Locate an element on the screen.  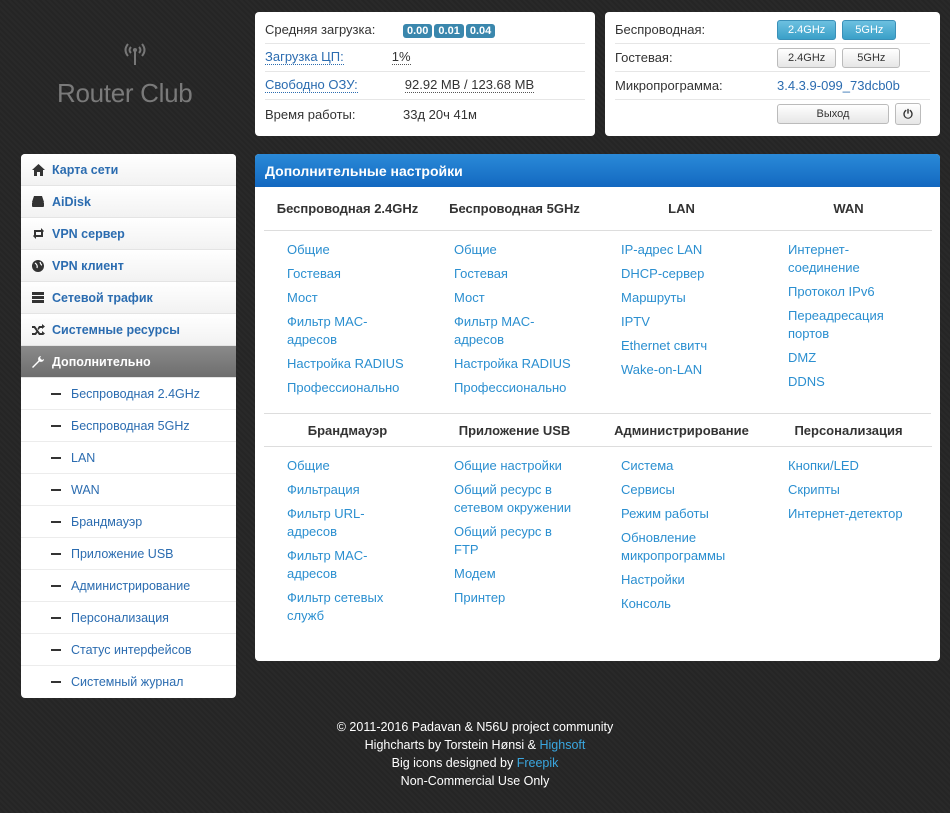
cpu-load-link: Загрузка ЦП: is located at coordinates (304, 57).